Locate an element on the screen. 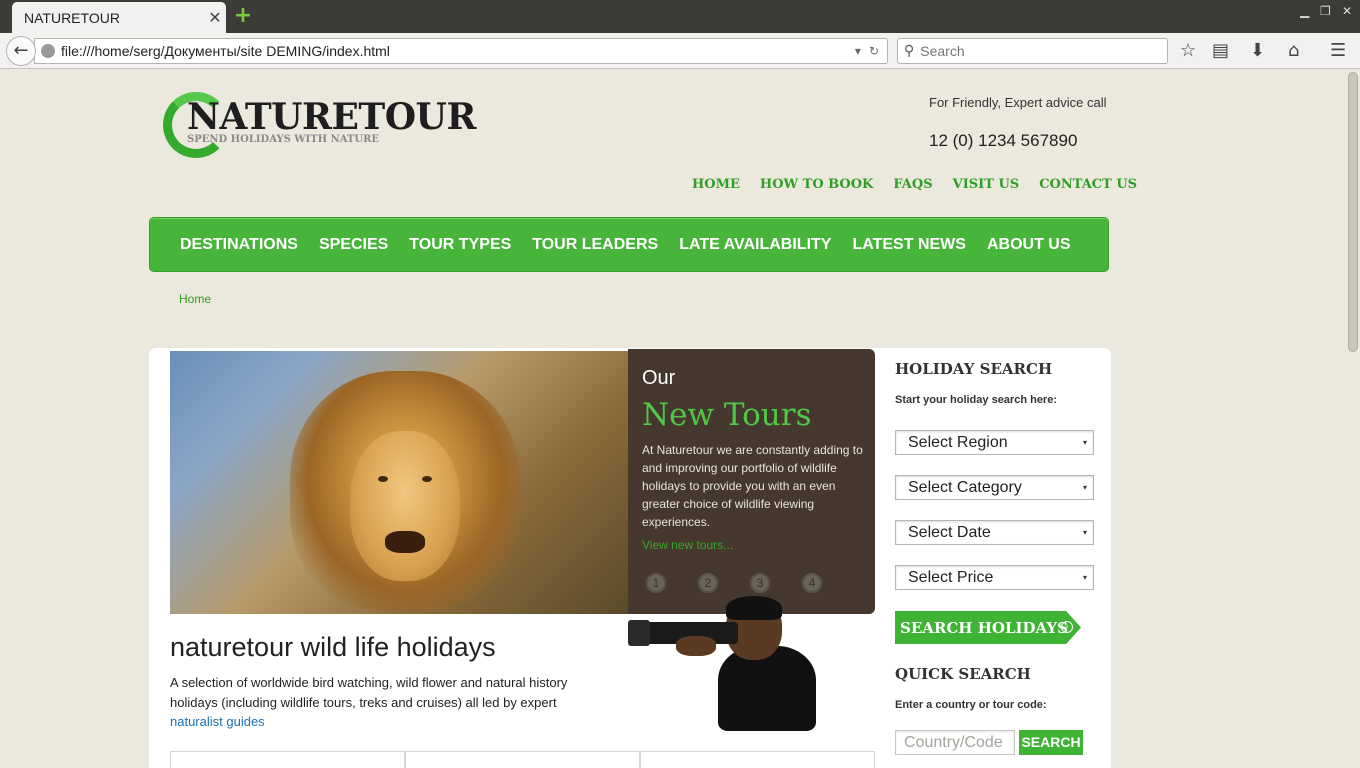  select-date: Select Date ▾ is located at coordinates (994, 532).